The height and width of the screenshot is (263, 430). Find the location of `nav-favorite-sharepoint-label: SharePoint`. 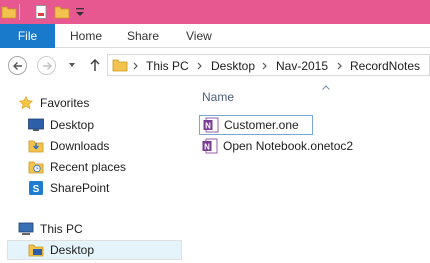

nav-favorite-sharepoint-label: SharePoint is located at coordinates (80, 188).